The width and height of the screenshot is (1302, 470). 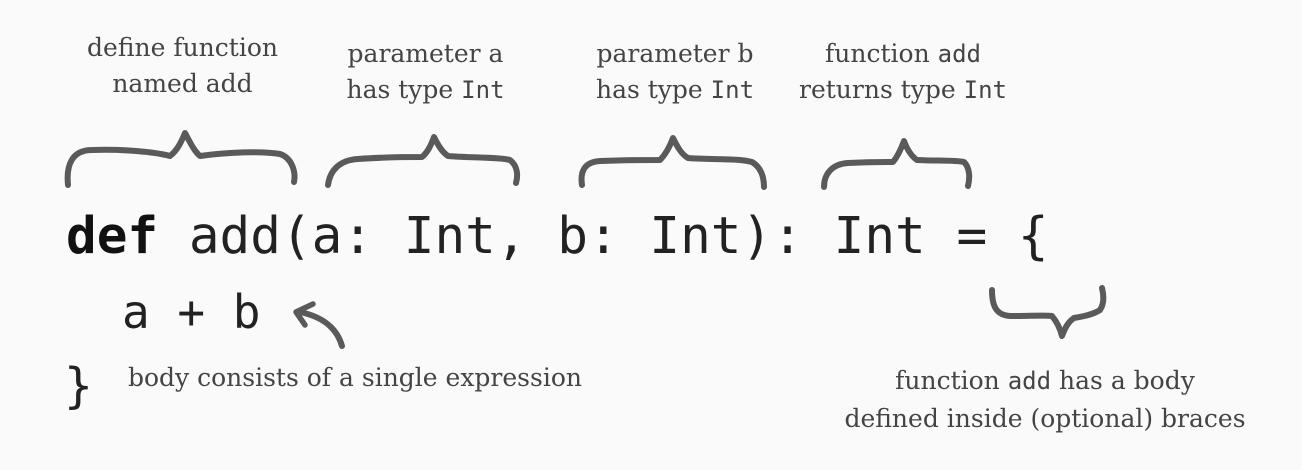 What do you see at coordinates (112, 236) in the screenshot?
I see `keyword-def: def` at bounding box center [112, 236].